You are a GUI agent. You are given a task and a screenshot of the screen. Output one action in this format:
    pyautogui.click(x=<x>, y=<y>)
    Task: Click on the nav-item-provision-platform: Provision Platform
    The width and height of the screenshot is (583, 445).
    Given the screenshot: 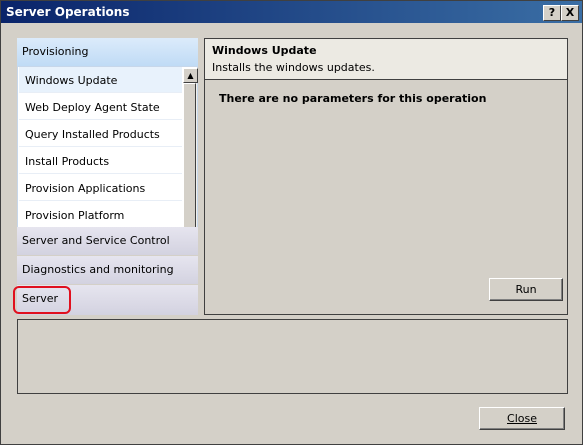 What is the action you would take?
    pyautogui.click(x=100, y=215)
    